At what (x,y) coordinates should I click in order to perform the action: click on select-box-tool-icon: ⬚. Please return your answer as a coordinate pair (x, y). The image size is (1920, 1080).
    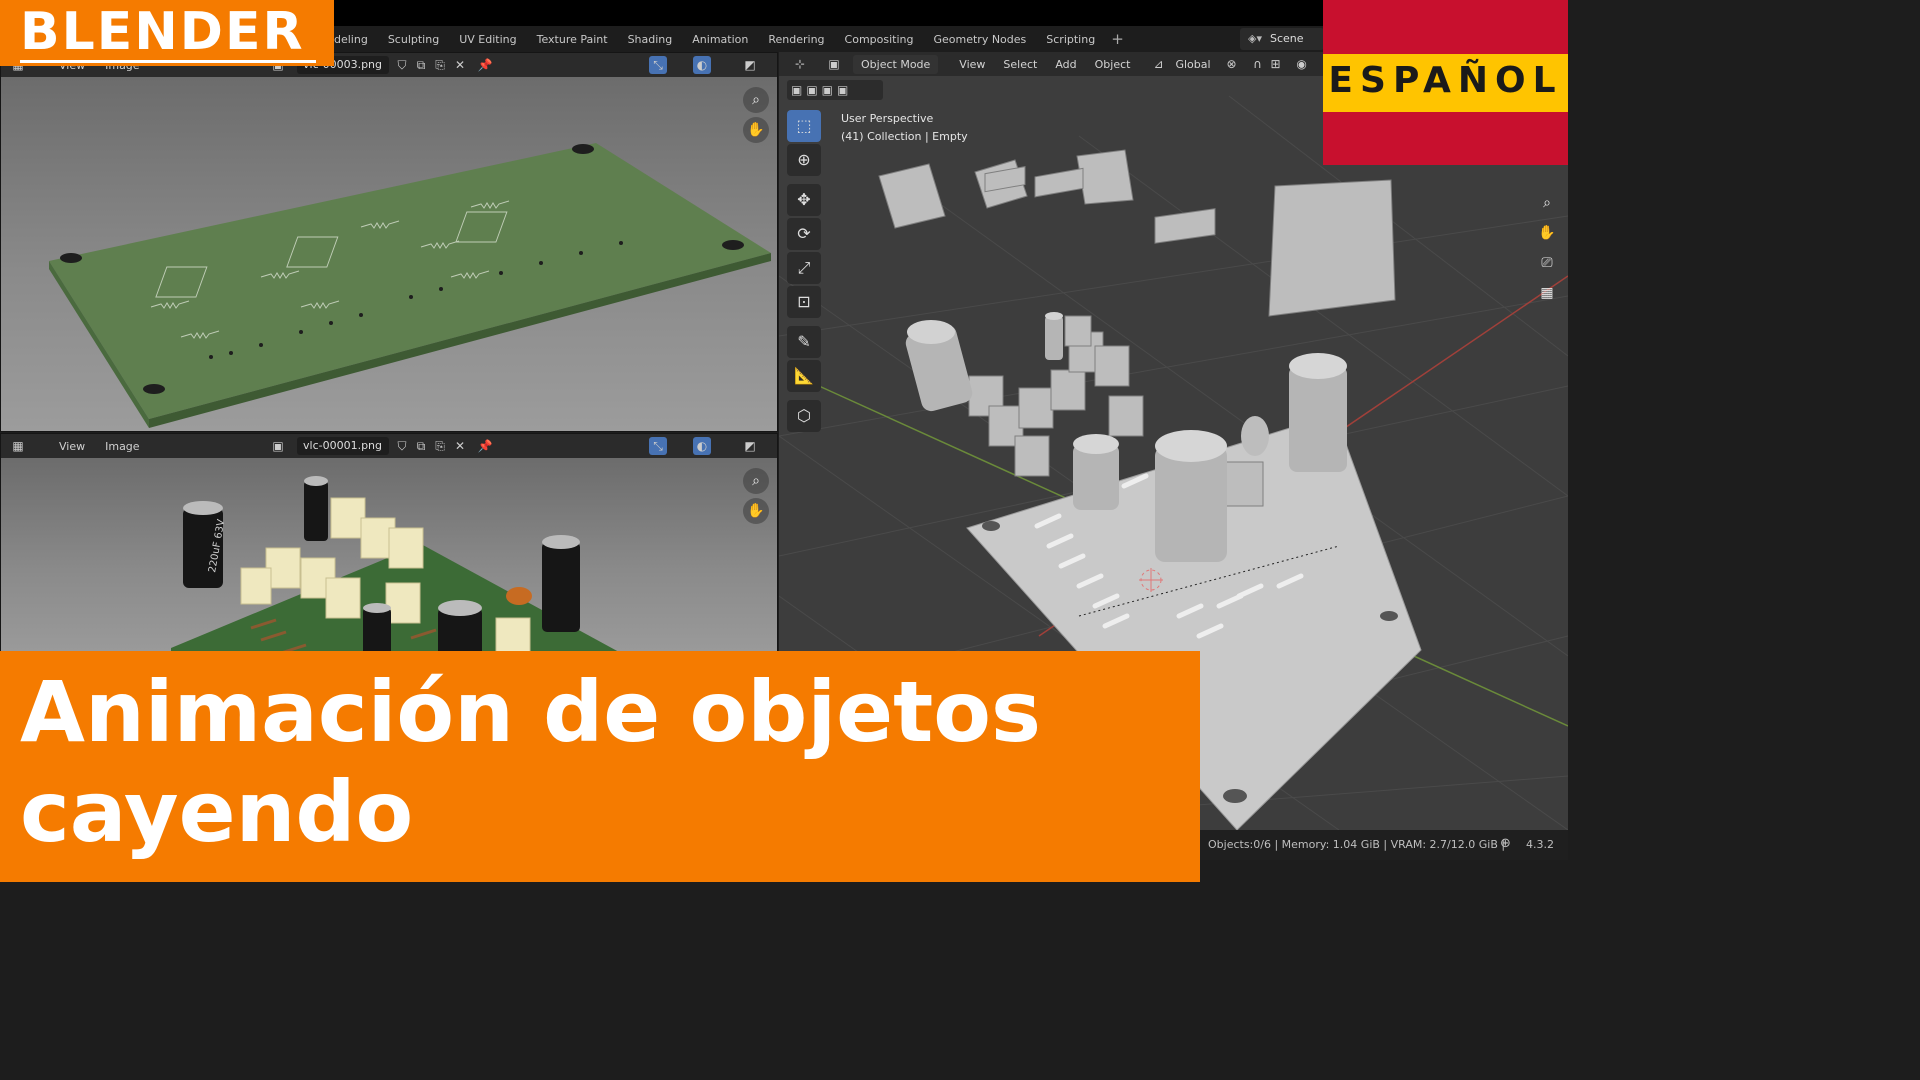
    Looking at the image, I should click on (804, 126).